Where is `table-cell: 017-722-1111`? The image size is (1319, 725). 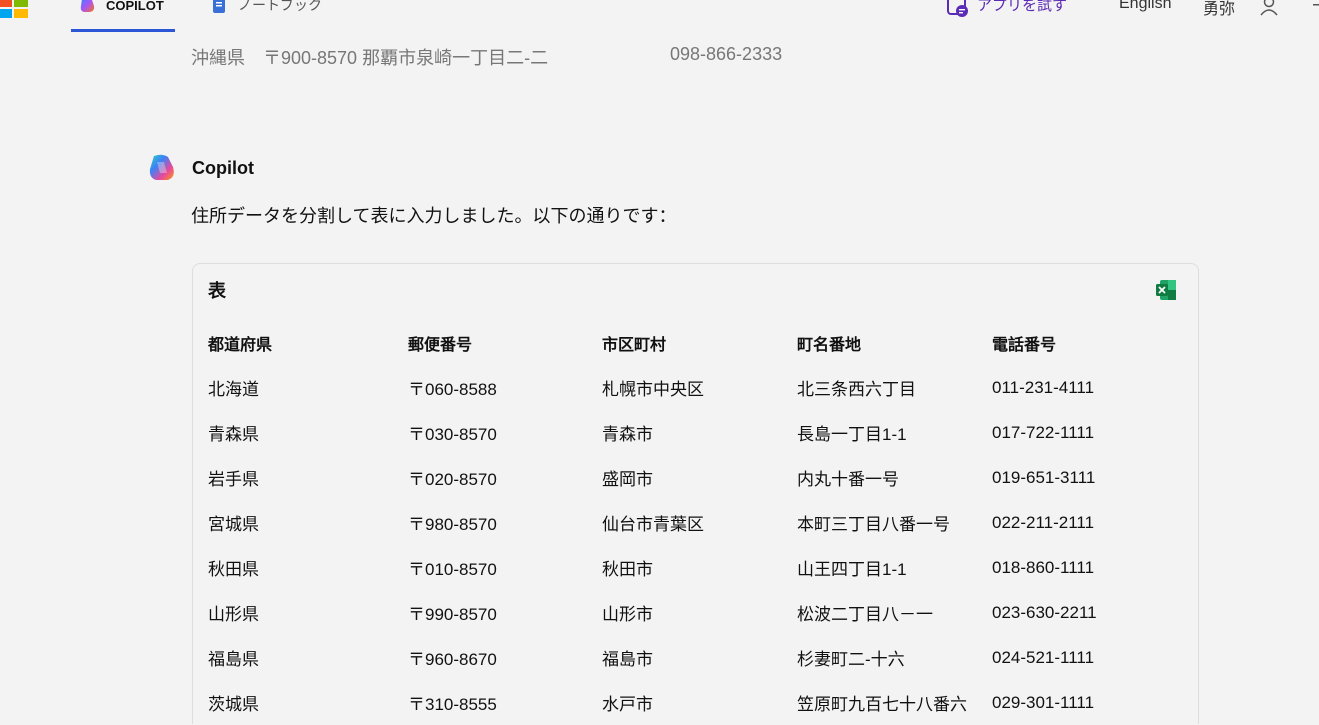 table-cell: 017-722-1111 is located at coordinates (1043, 432).